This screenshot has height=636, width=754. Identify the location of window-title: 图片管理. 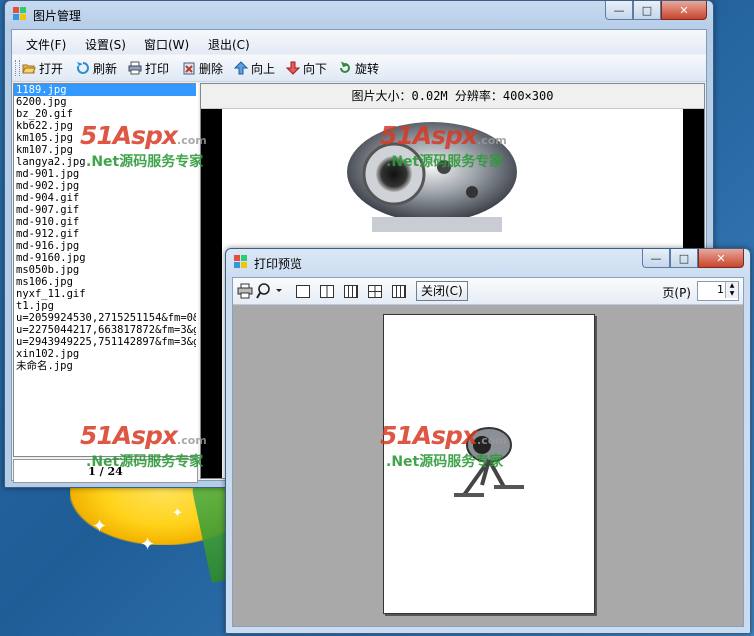
(57, 16).